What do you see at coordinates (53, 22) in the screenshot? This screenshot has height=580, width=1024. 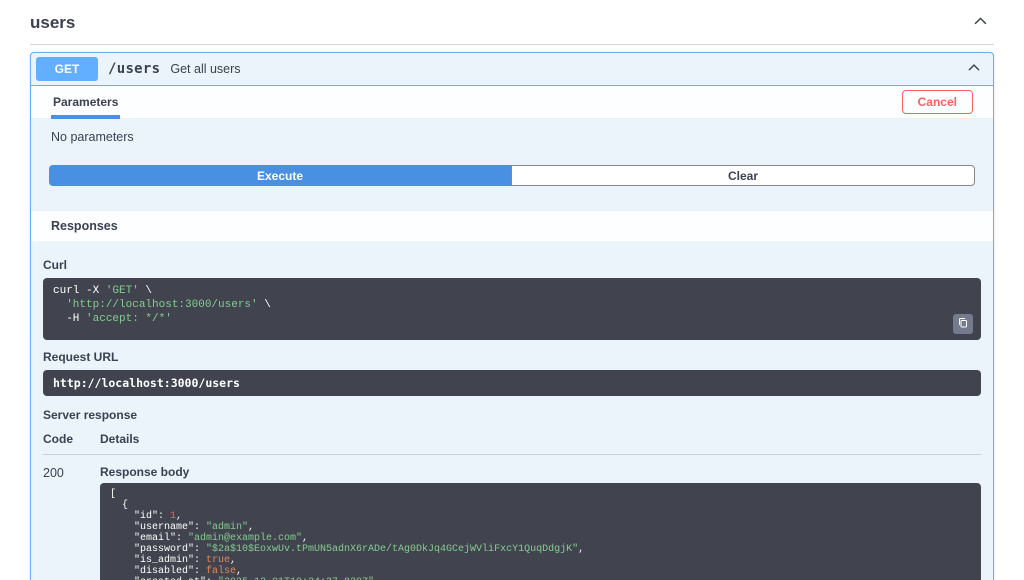 I see `section-title: users` at bounding box center [53, 22].